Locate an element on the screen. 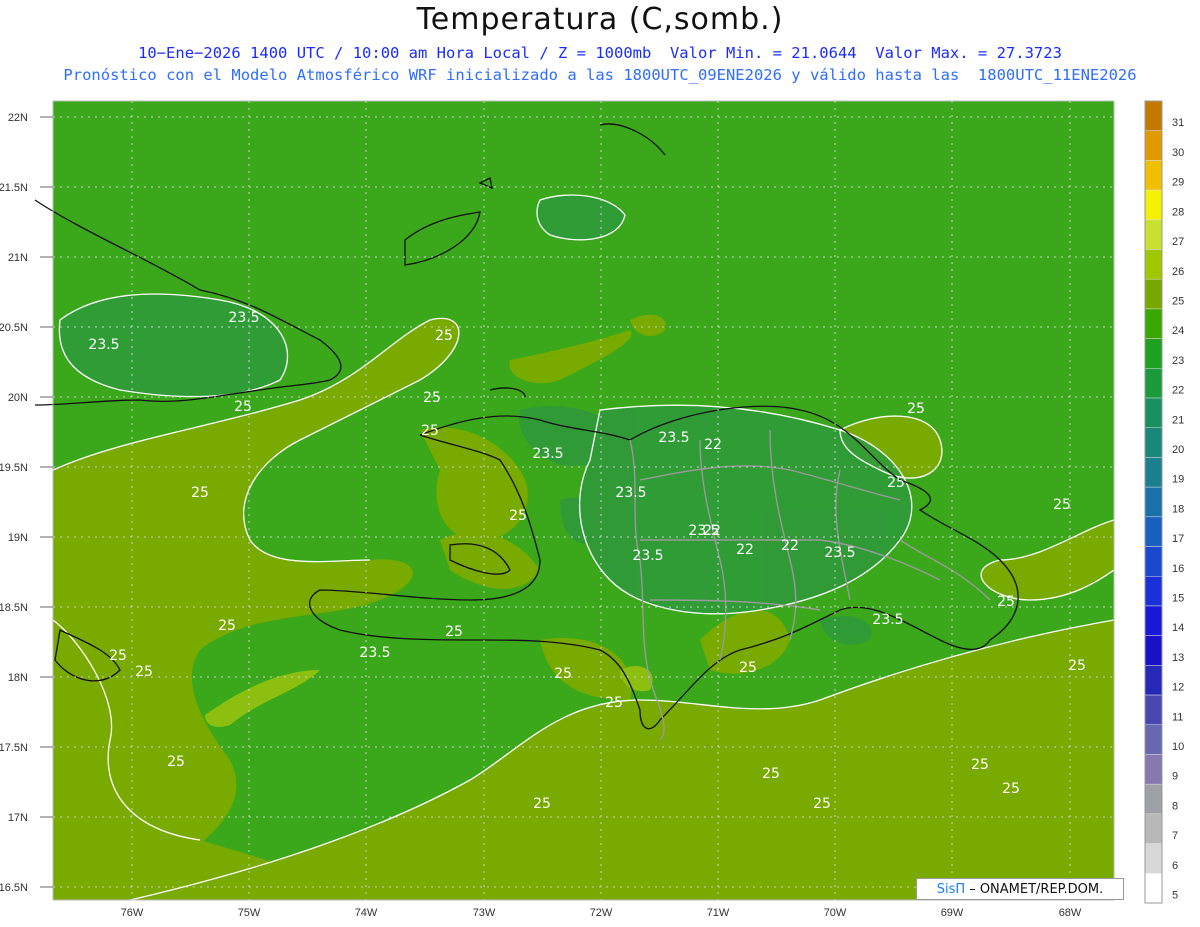 This screenshot has width=1200, height=927. longitude-axis: 76W 75W 74W 73W 72W 71W 70W 69W 68W is located at coordinates (601, 913).